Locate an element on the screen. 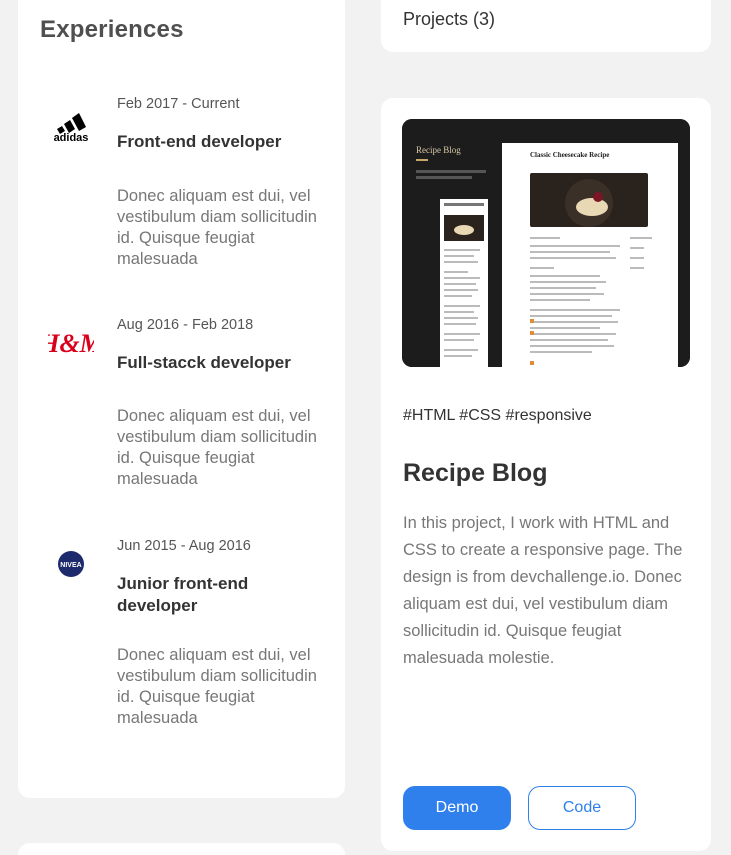 The width and height of the screenshot is (731, 855). experience-date: Jun 2015 - Aug 2016 is located at coordinates (184, 546).